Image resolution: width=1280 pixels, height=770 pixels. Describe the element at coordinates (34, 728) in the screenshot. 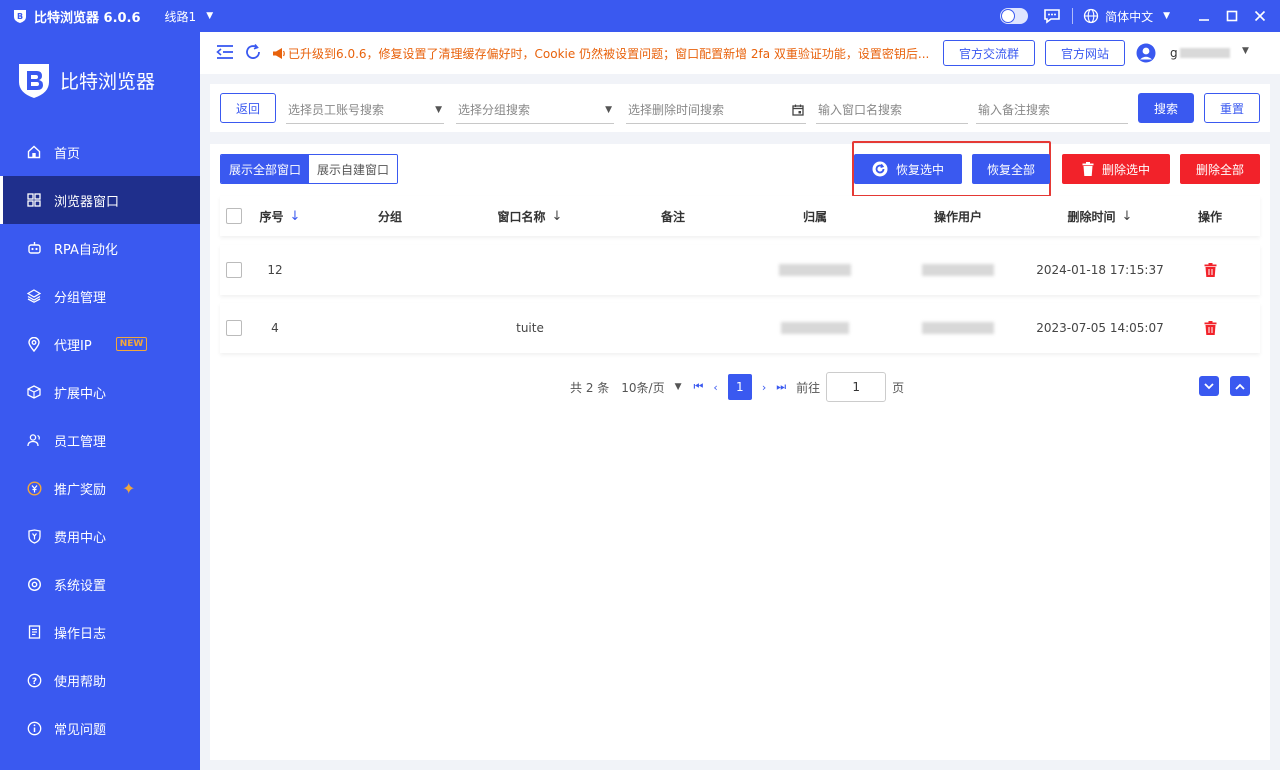

I see `info-icon` at that location.